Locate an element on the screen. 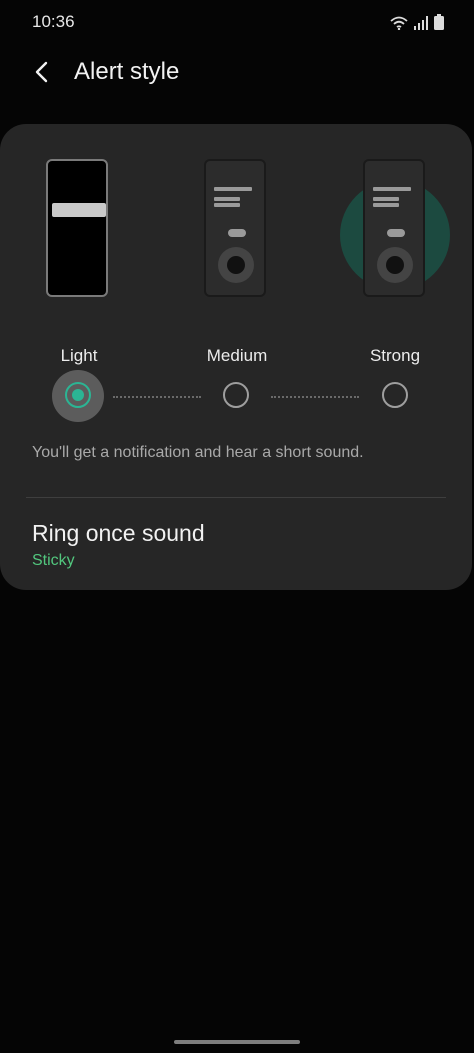 The width and height of the screenshot is (474, 1053). navigation-handle is located at coordinates (237, 1042).